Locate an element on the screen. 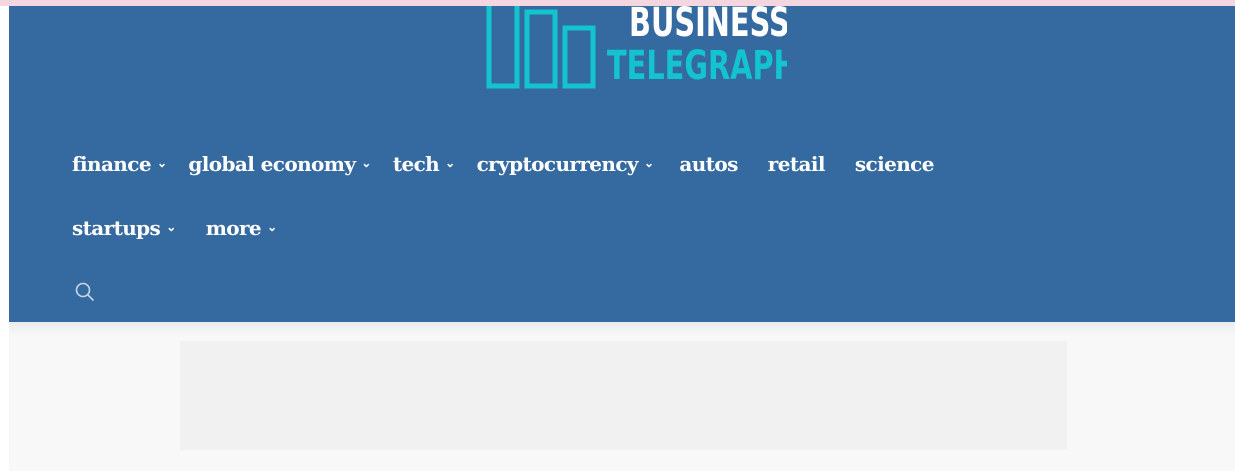  nav-item-finance: finance ⌄ is located at coordinates (119, 164).